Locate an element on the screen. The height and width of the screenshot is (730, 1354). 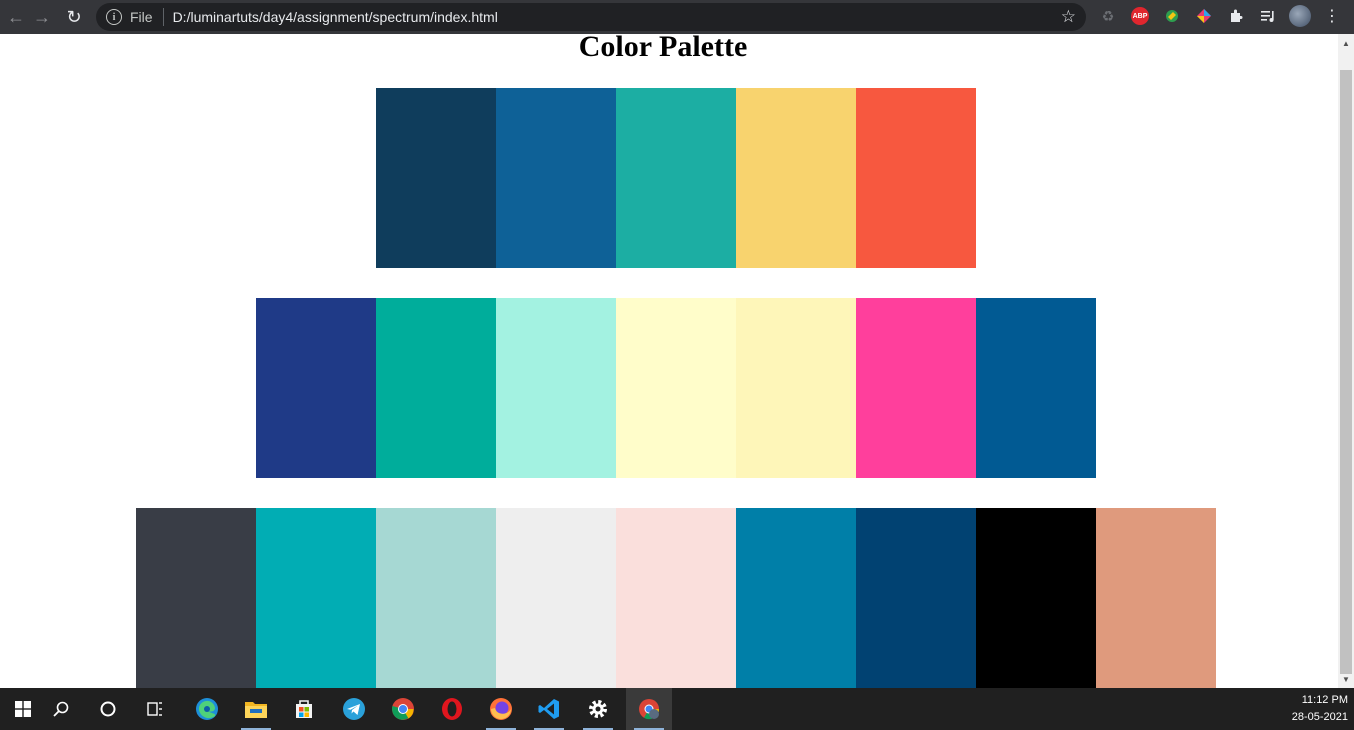
reload-icon: ↻ is located at coordinates (74, 16).